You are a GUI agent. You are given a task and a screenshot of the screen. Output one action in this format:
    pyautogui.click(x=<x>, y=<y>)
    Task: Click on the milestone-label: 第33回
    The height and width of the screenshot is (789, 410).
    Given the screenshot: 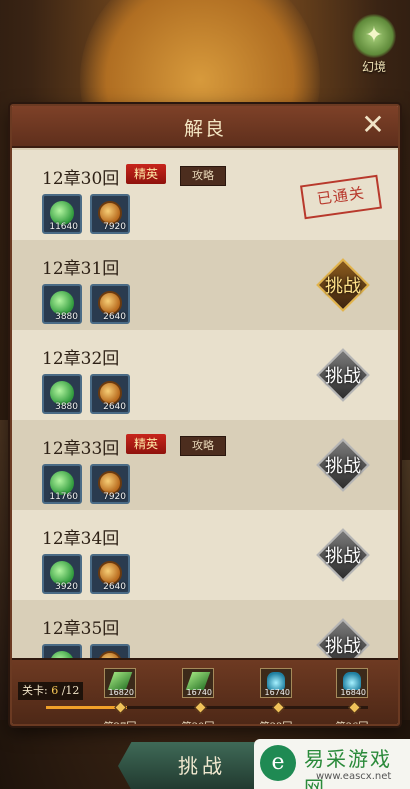 What is the action you would take?
    pyautogui.click(x=276, y=721)
    